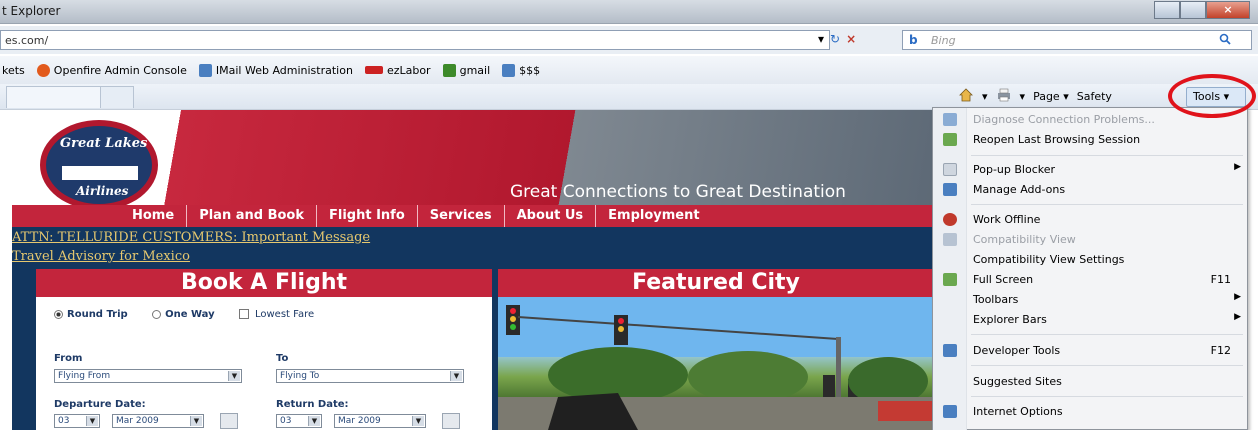 The height and width of the screenshot is (430, 1258). I want to click on street-scene-illustration, so click(716, 363).